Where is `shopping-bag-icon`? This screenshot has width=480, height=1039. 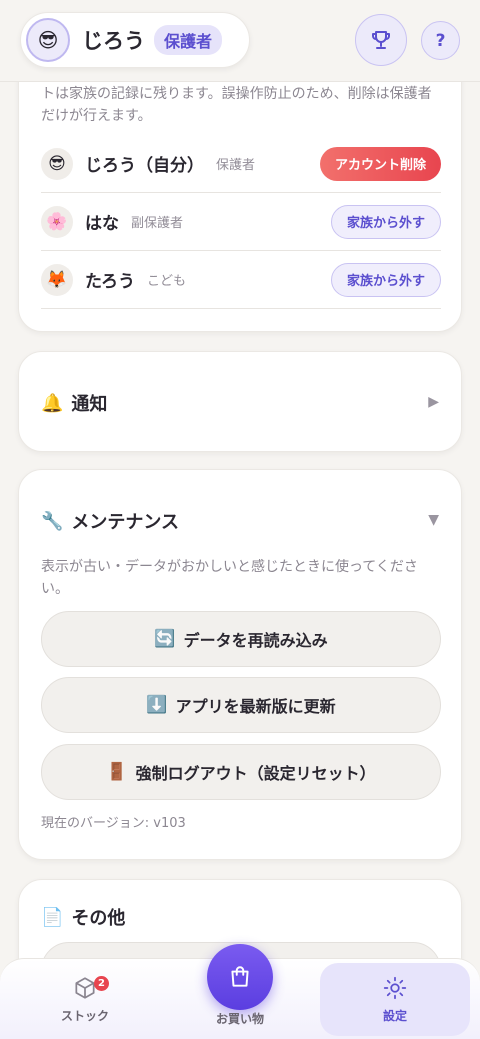
shopping-bag-icon is located at coordinates (240, 976).